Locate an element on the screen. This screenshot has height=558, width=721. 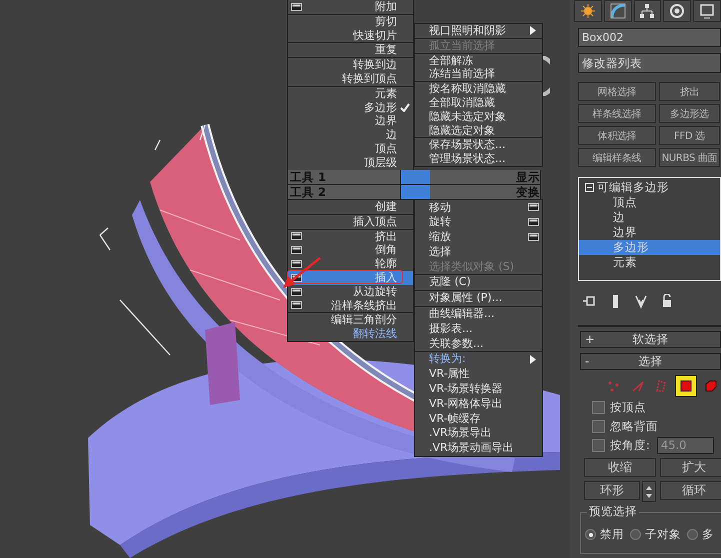
stack-item: 边 is located at coordinates (649, 217).